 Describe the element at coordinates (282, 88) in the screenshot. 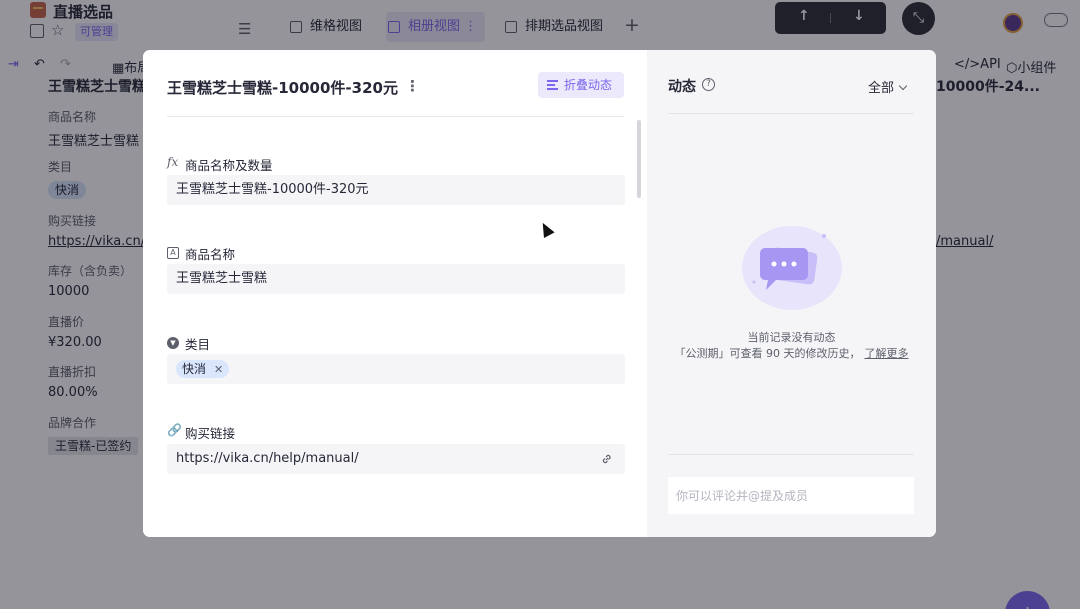

I see `record-title: 王雪糕芝士雪糕-10000件-320元` at that location.